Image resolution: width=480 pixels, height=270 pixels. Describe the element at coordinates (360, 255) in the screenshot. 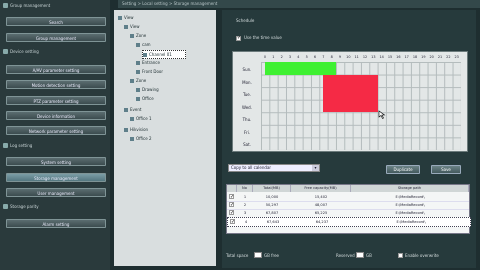

I see `reserved-input` at that location.